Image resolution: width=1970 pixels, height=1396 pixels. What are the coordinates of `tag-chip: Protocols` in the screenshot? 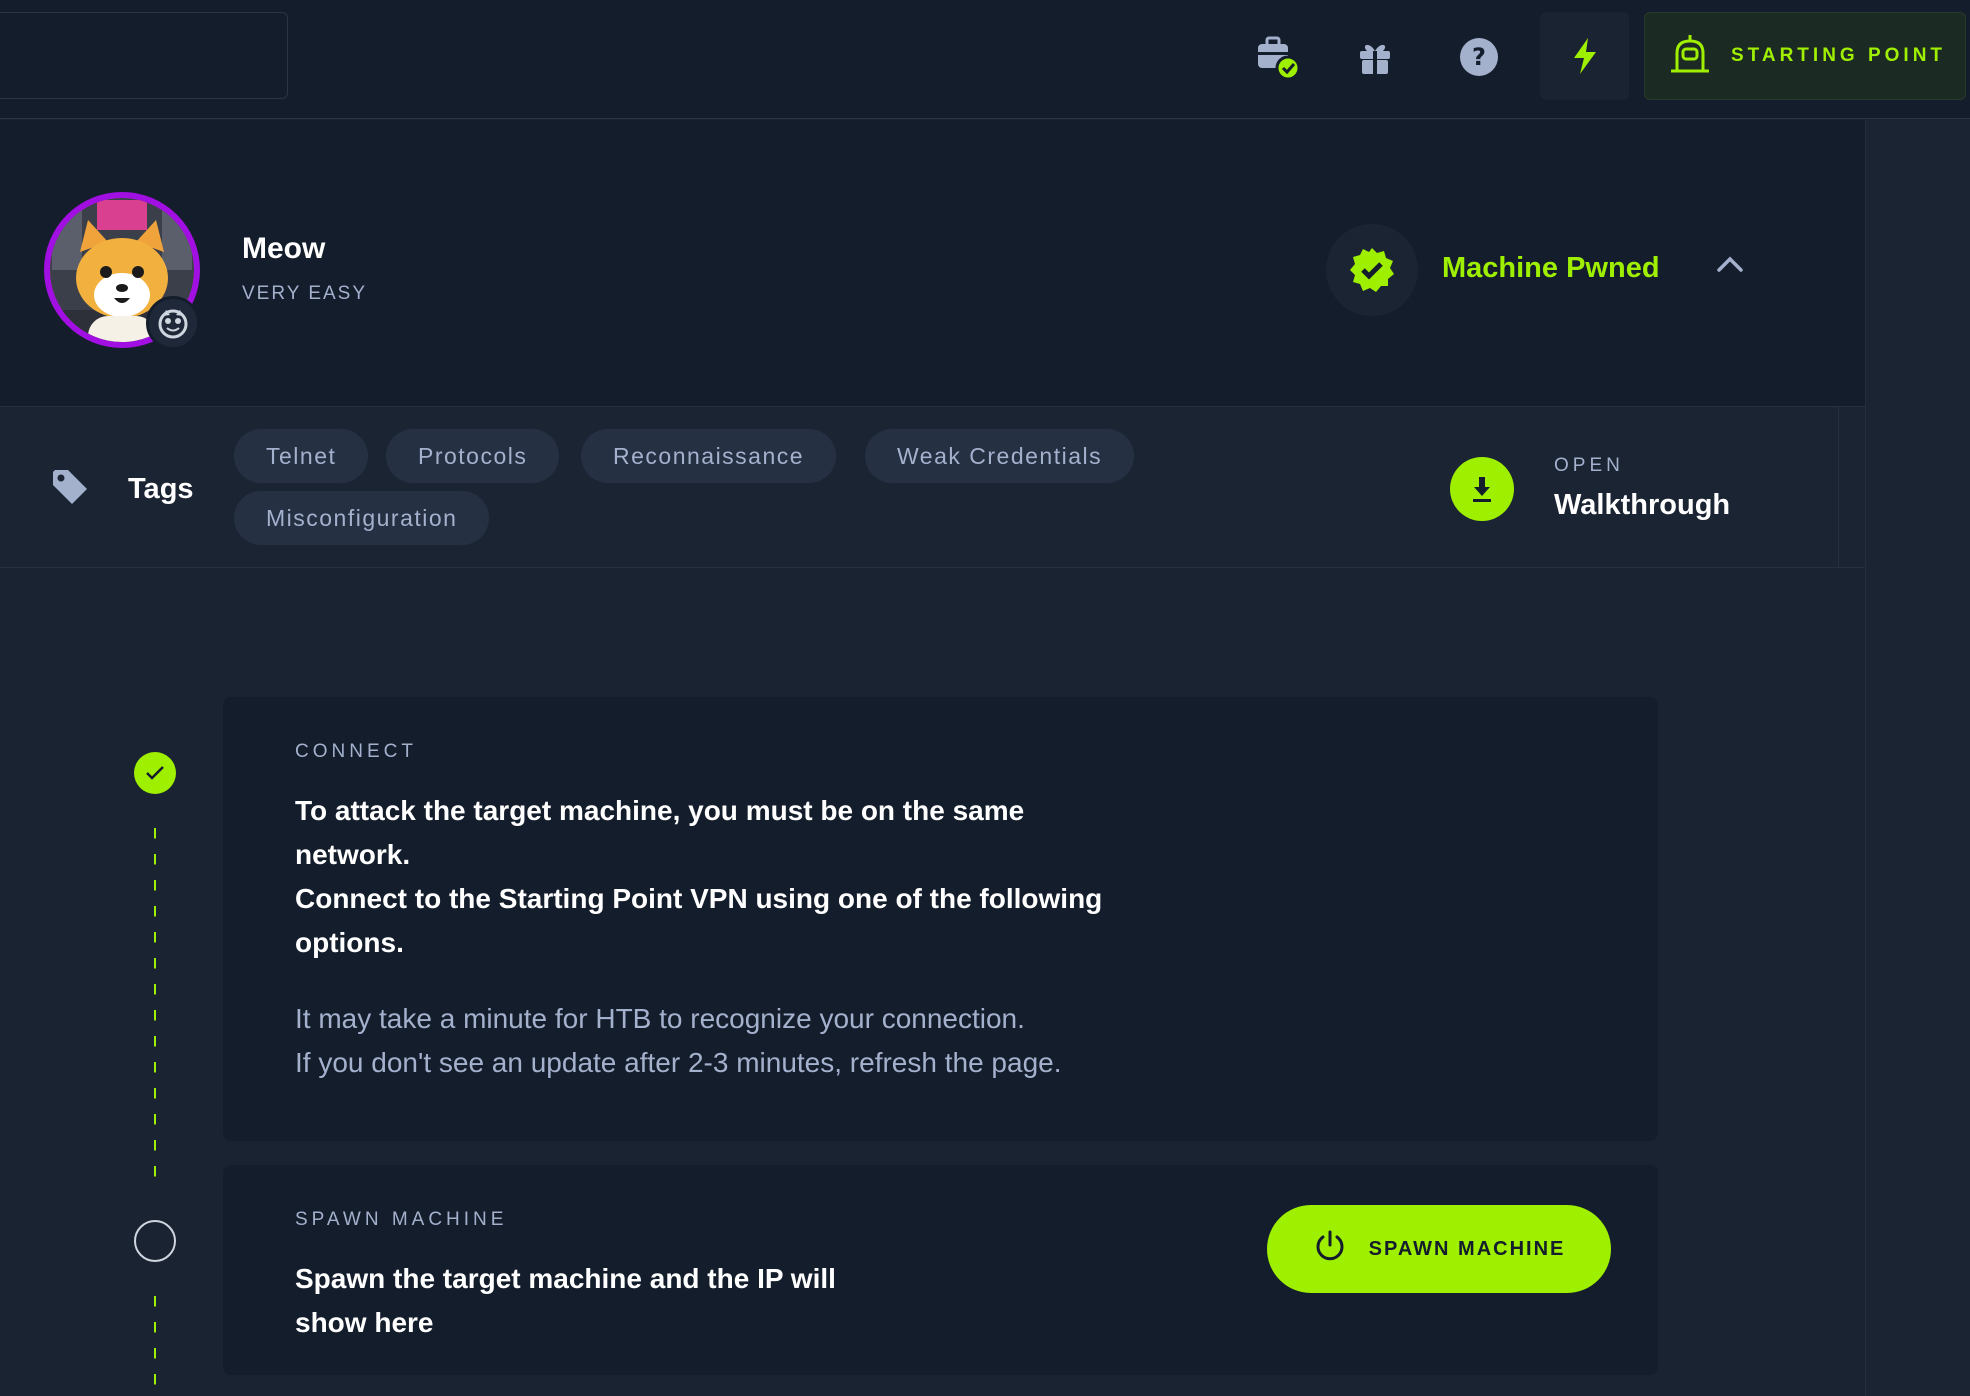 It's located at (473, 456).